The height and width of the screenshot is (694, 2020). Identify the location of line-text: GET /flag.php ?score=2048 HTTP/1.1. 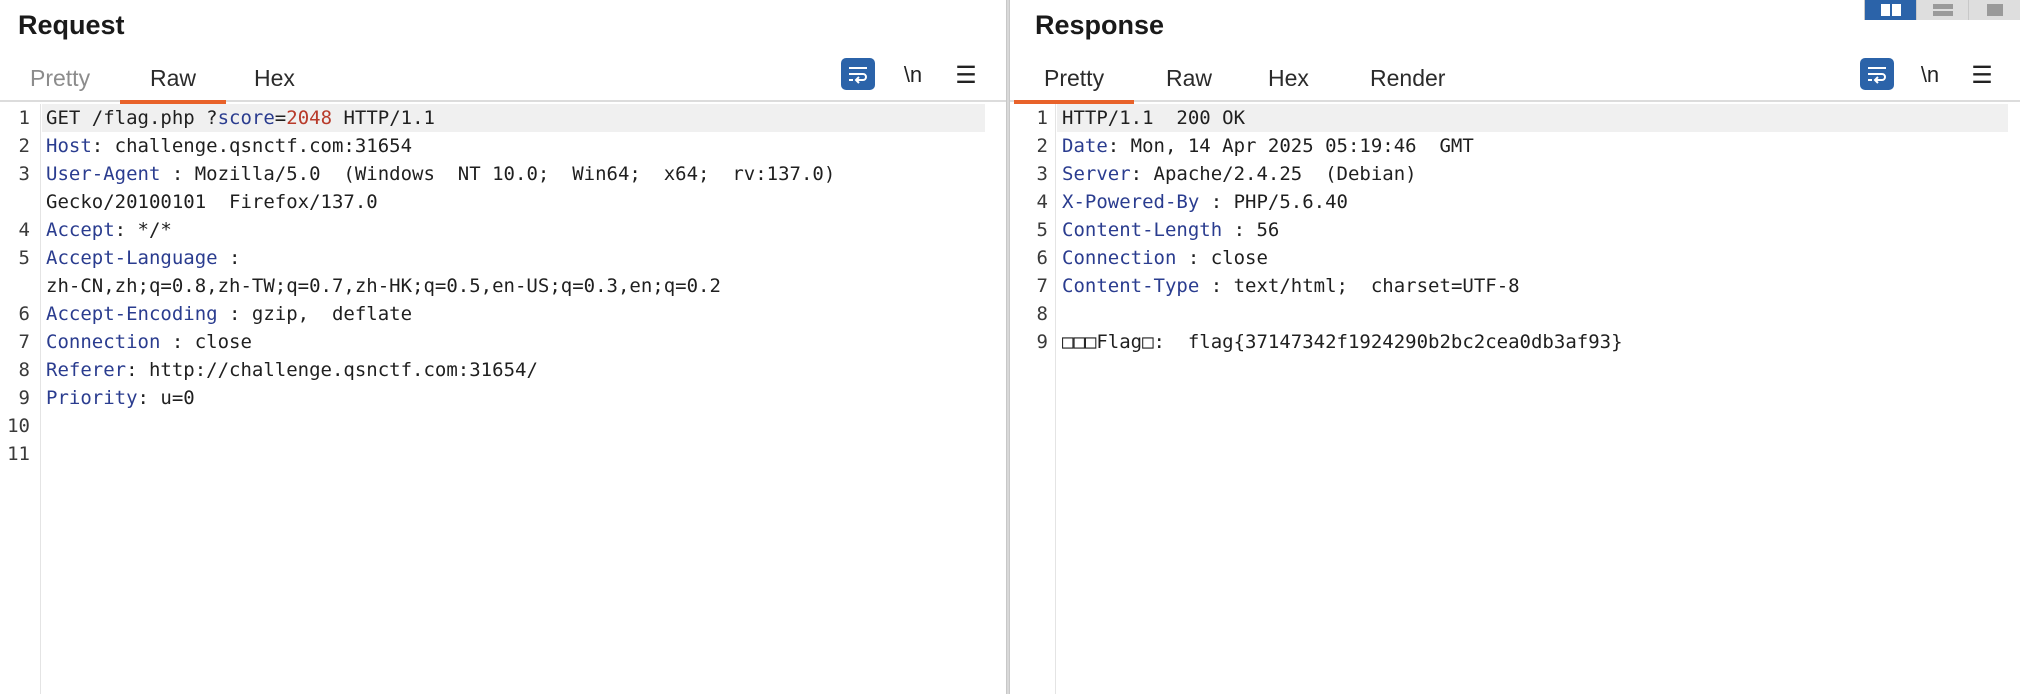
(240, 118).